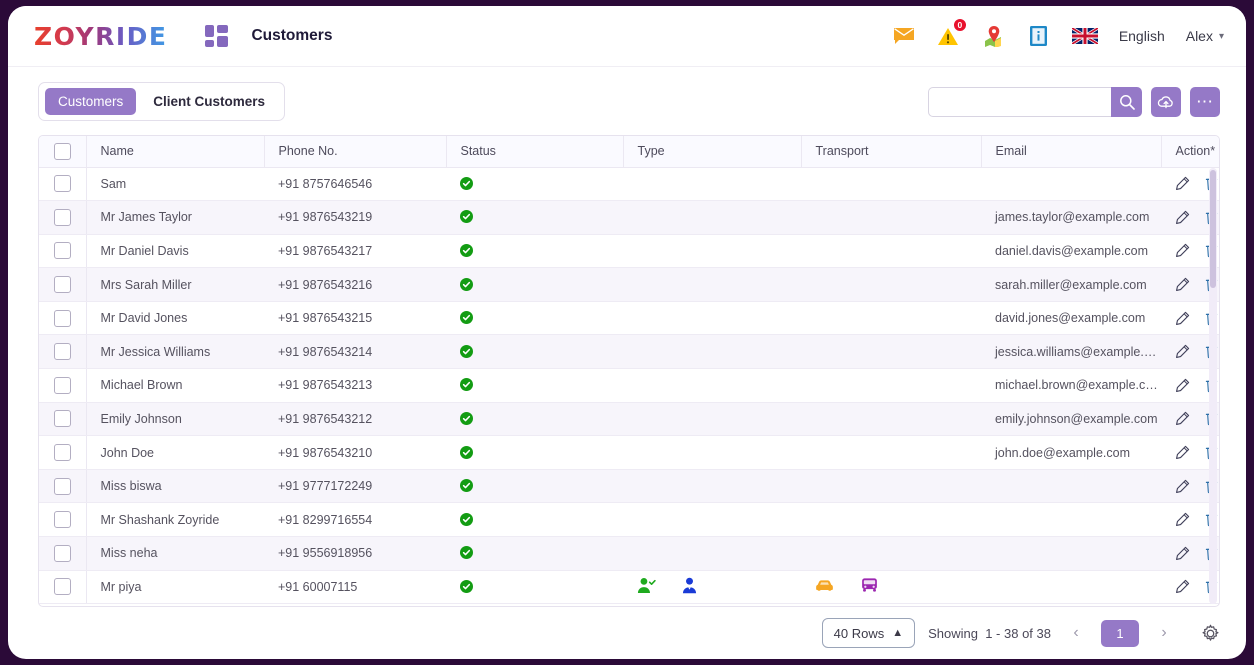 The width and height of the screenshot is (1254, 665). I want to click on map-icon, so click(994, 36).